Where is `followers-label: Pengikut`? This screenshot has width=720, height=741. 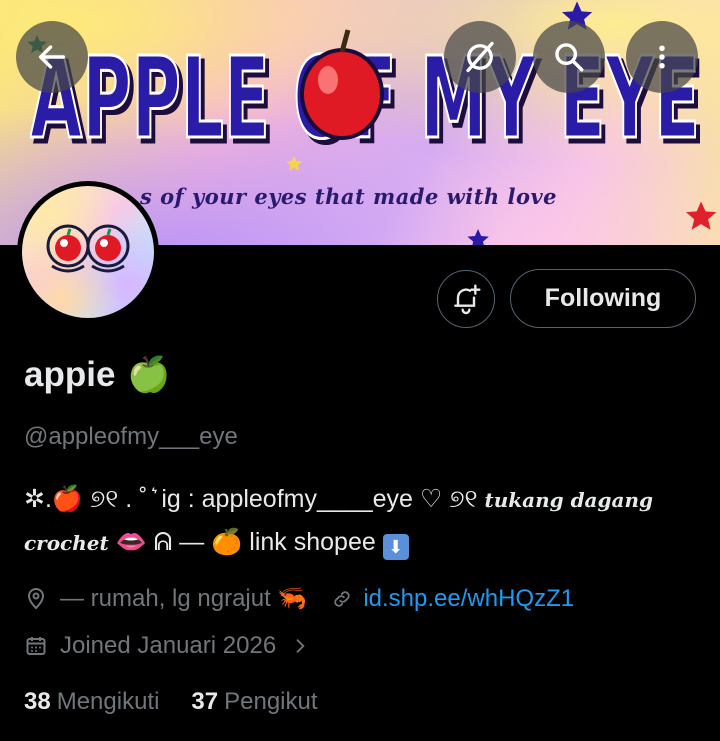 followers-label: Pengikut is located at coordinates (271, 701).